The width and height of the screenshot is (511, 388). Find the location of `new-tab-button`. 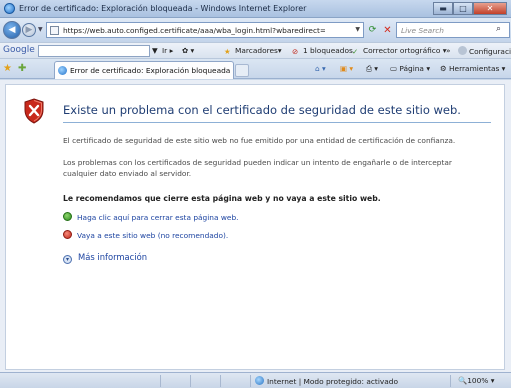

new-tab-button is located at coordinates (242, 70).